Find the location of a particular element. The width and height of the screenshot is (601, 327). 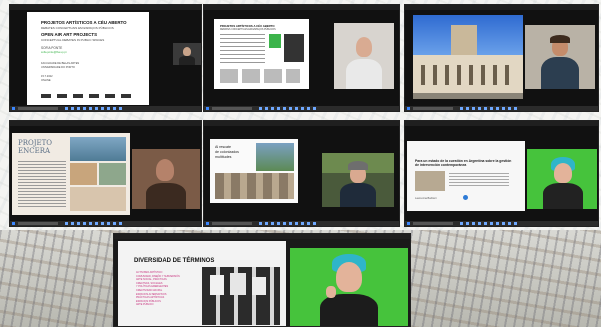

slide-book-cover is located at coordinates (294, 48).